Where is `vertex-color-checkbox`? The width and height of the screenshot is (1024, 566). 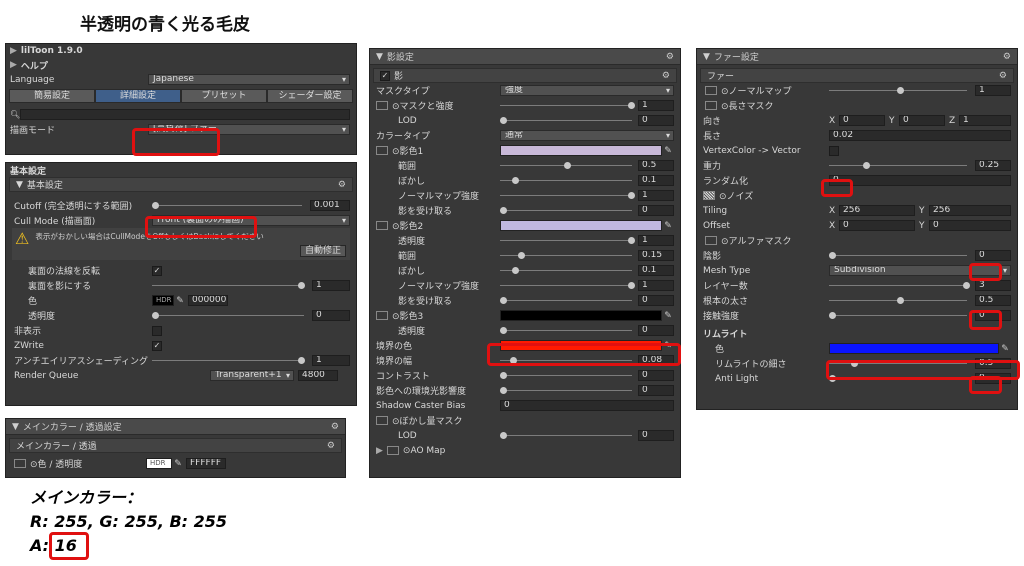
vertex-color-checkbox is located at coordinates (834, 150).